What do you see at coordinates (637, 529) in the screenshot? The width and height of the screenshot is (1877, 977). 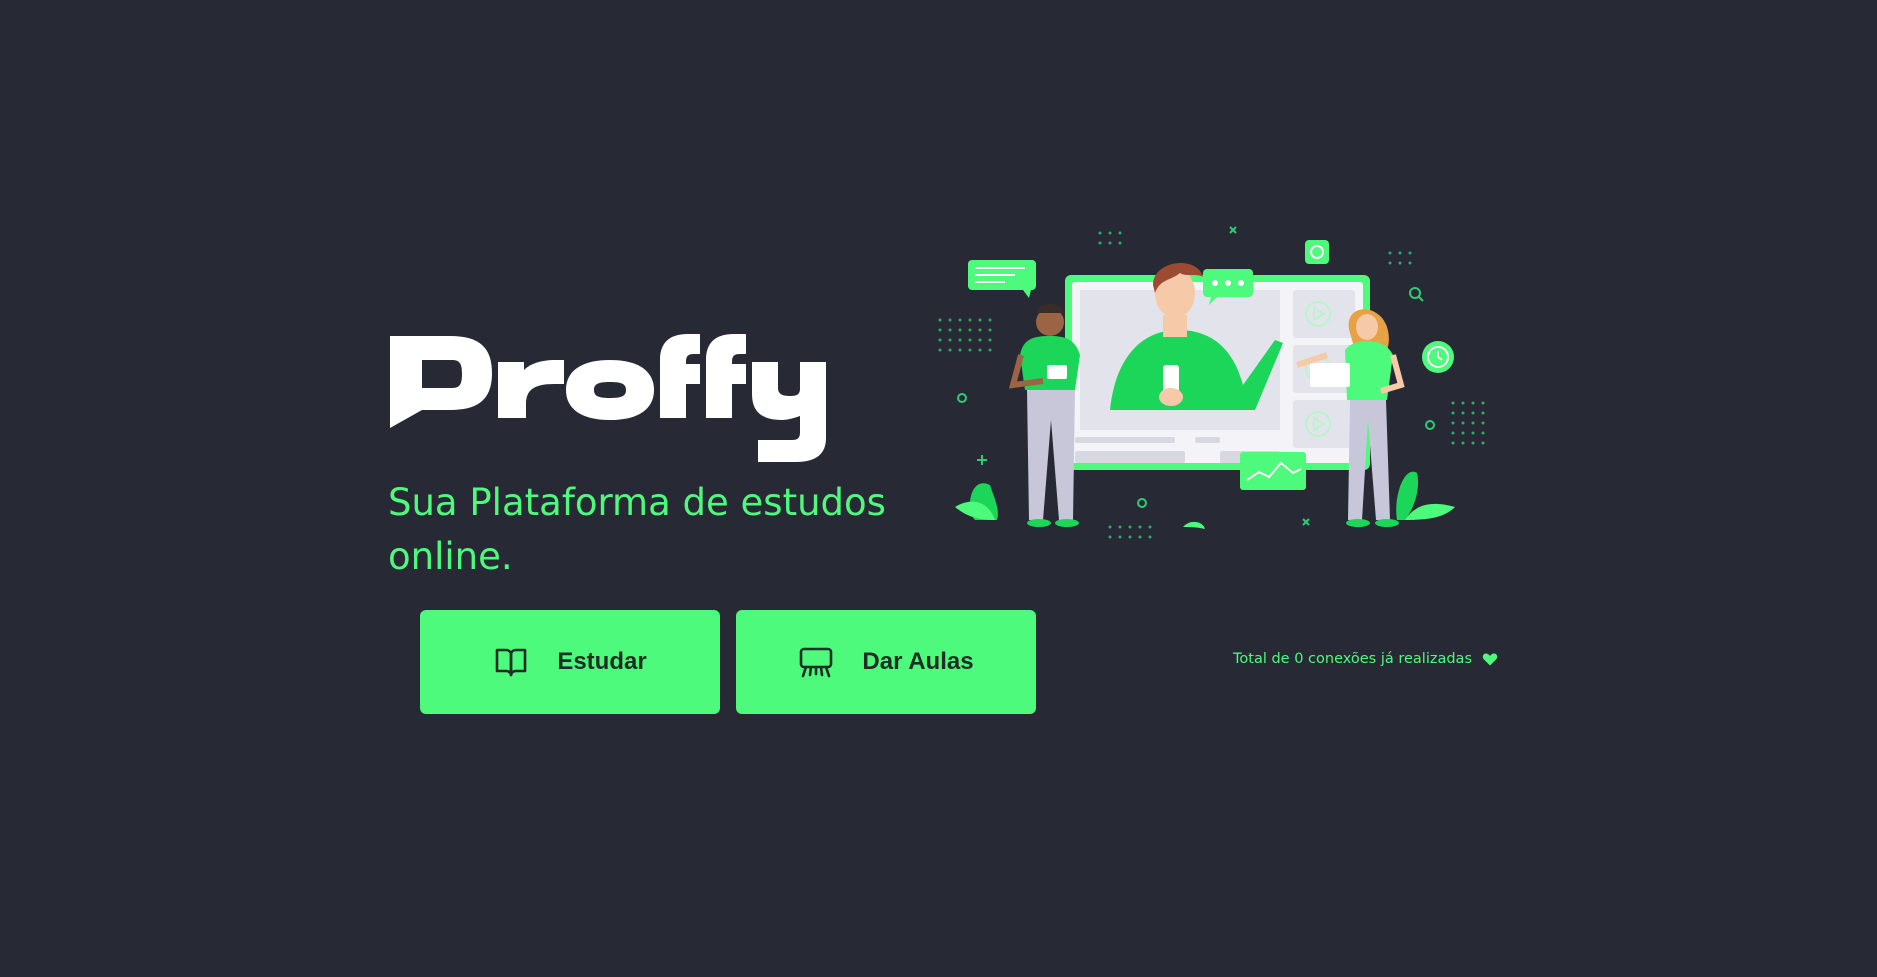 I see `tagline: Sua Plataforma de estudos online.` at bounding box center [637, 529].